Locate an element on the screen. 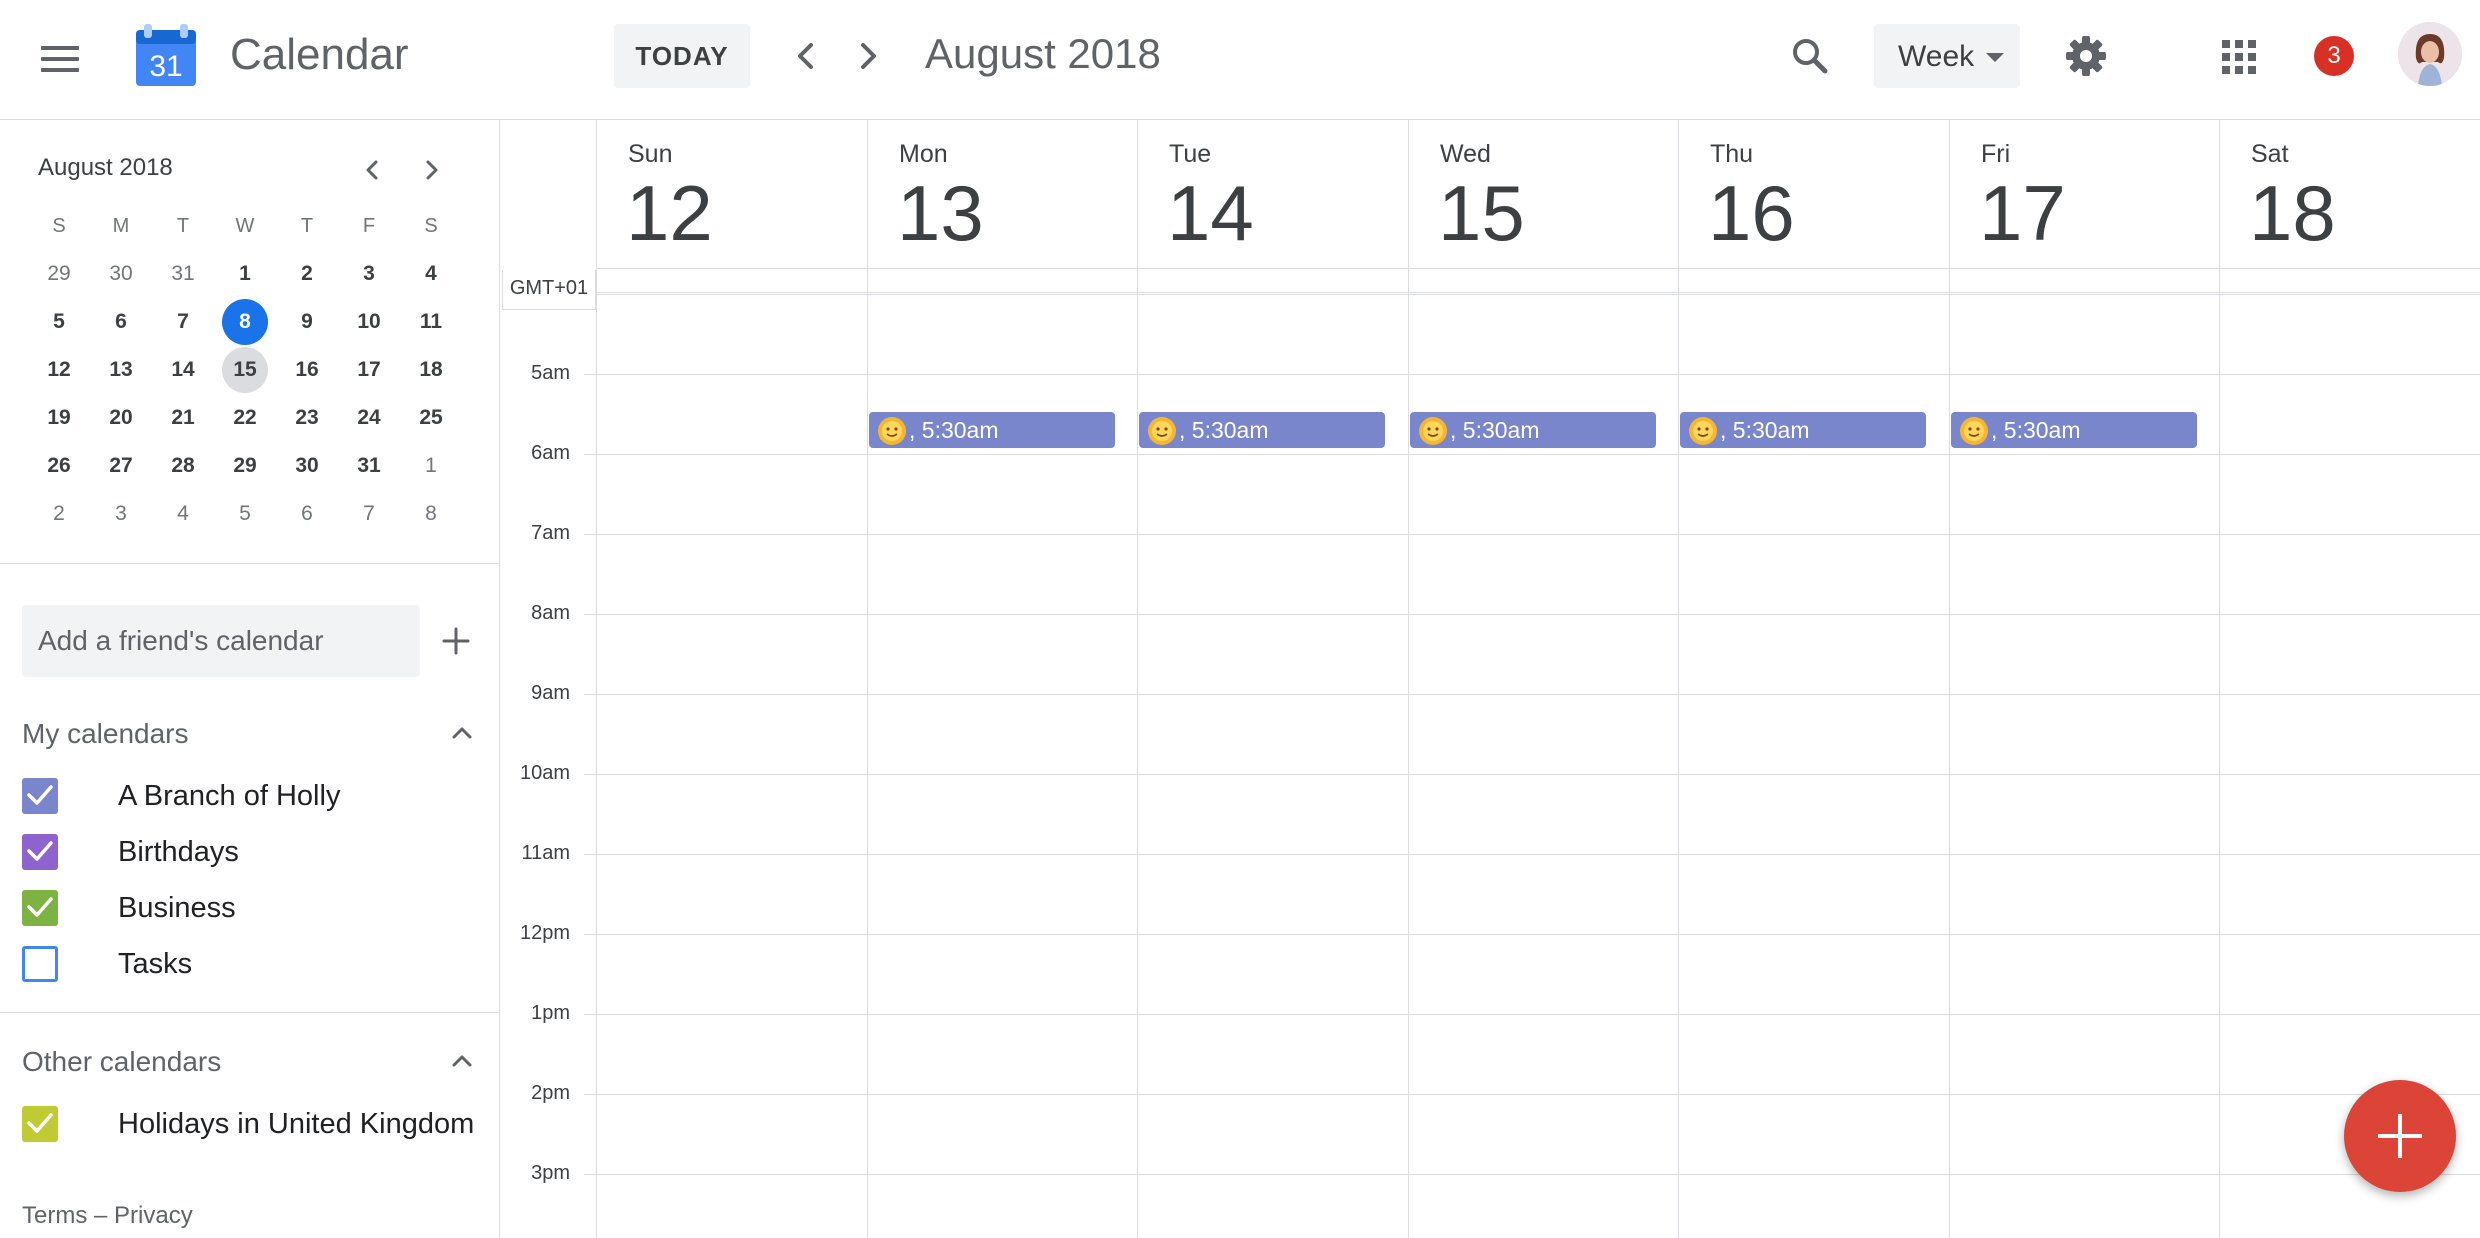 This screenshot has width=2480, height=1238. day-header-thu: Thu 16 is located at coordinates (1813, 194).